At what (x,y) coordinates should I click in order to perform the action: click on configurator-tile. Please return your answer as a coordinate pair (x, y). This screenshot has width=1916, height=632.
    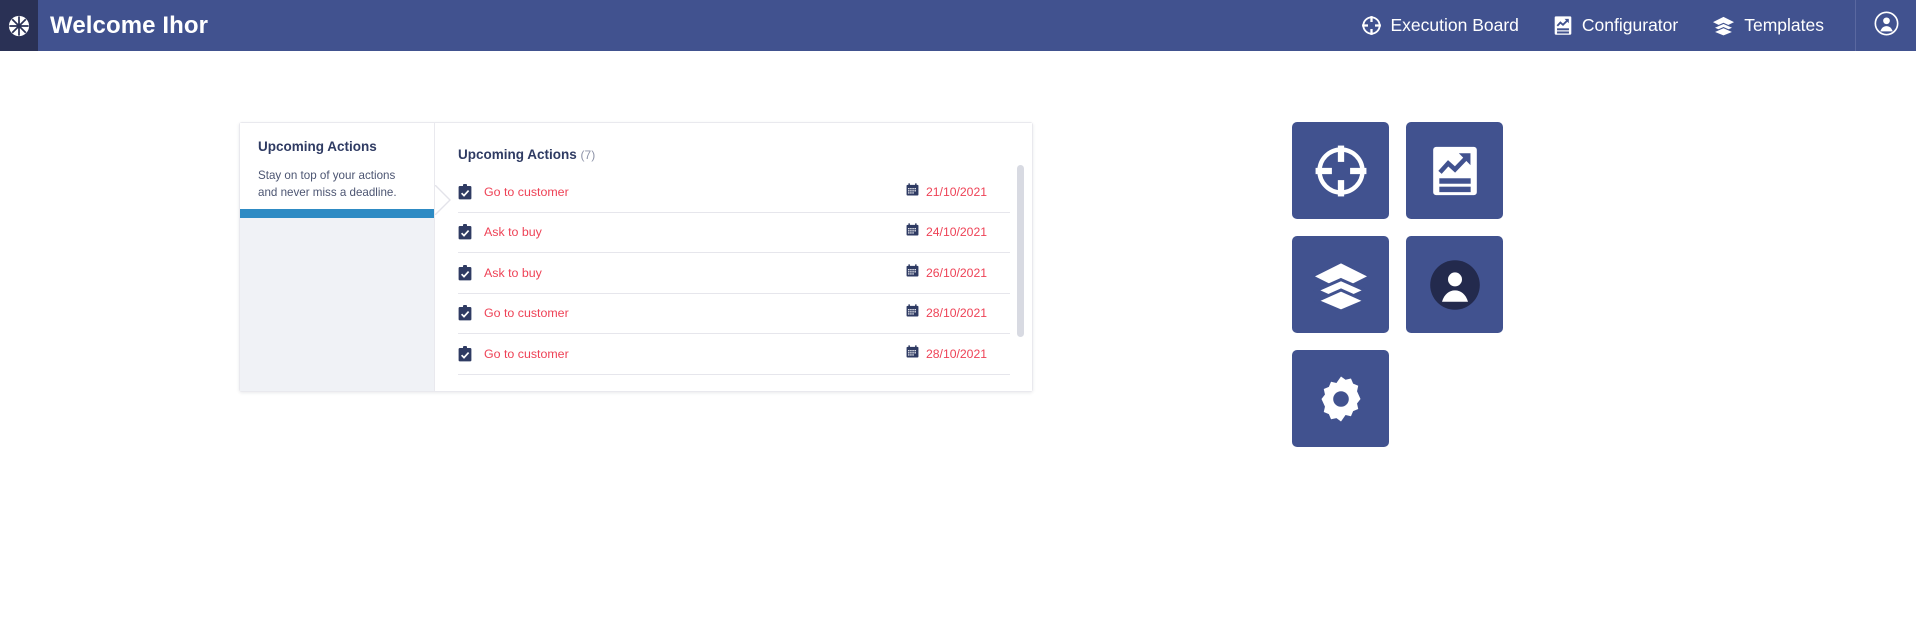
    Looking at the image, I should click on (1454, 170).